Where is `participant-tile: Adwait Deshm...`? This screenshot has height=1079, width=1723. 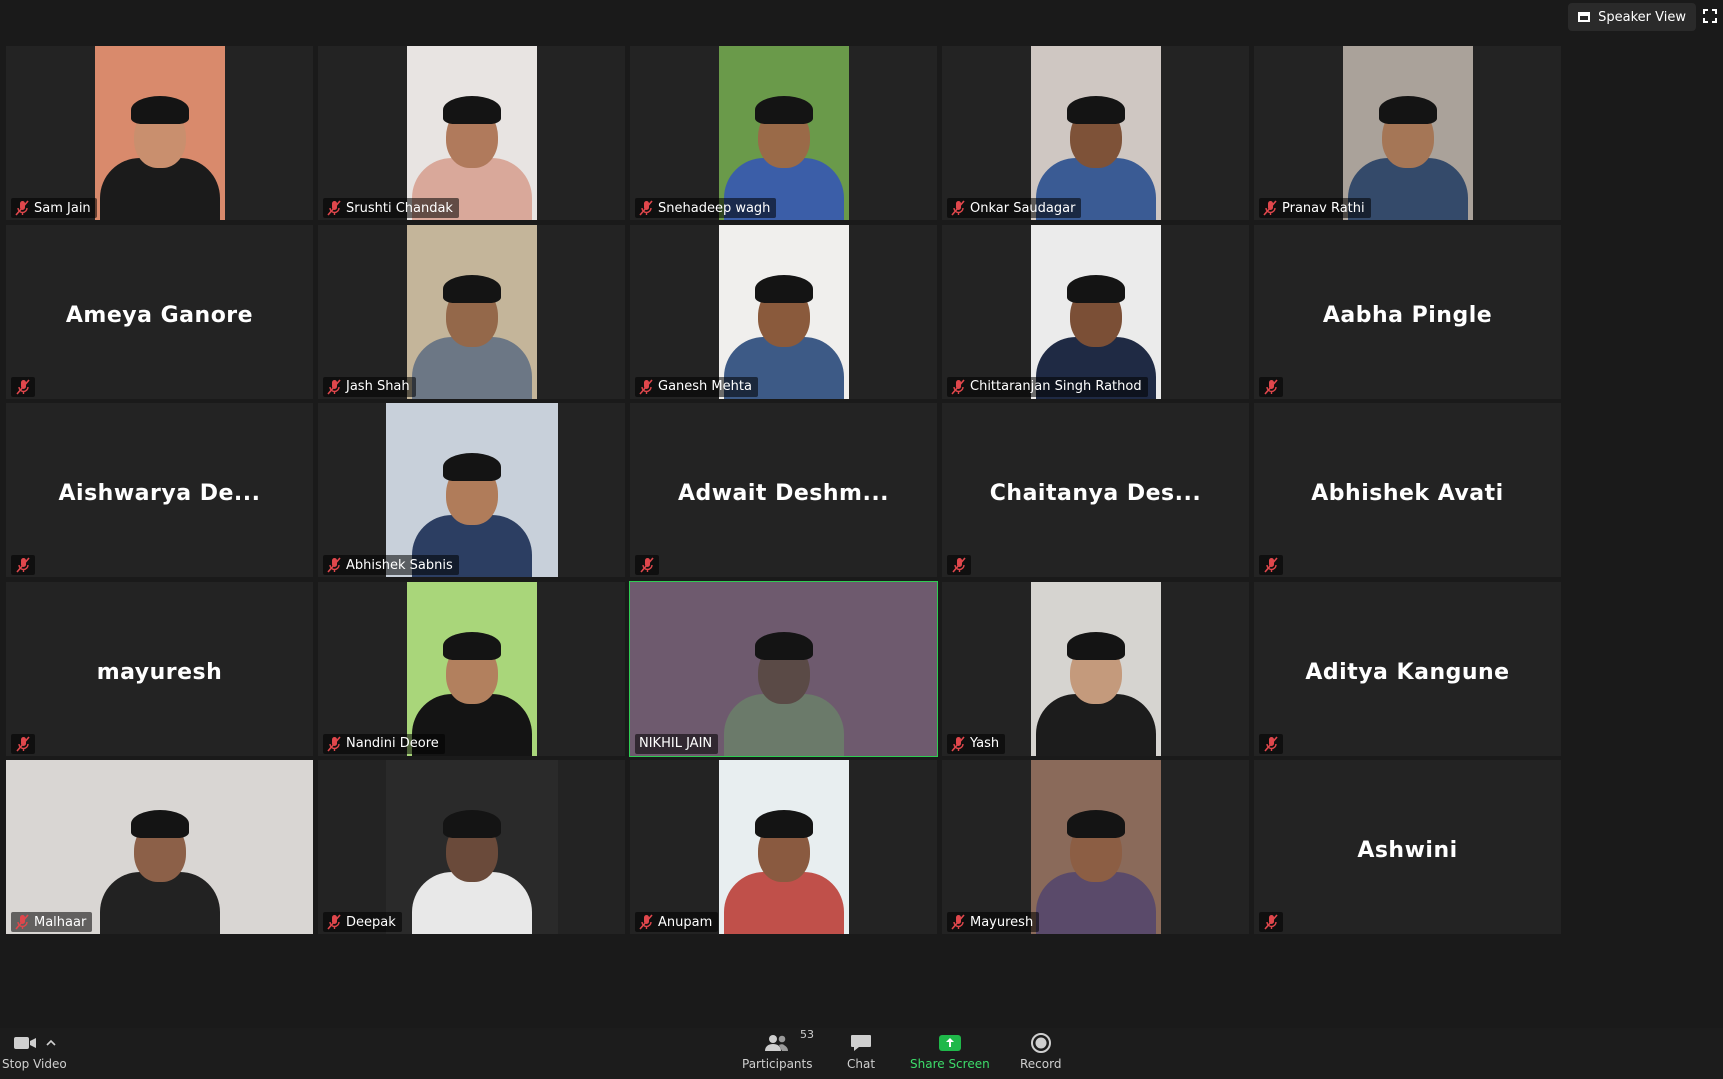 participant-tile: Adwait Deshm... is located at coordinates (783, 490).